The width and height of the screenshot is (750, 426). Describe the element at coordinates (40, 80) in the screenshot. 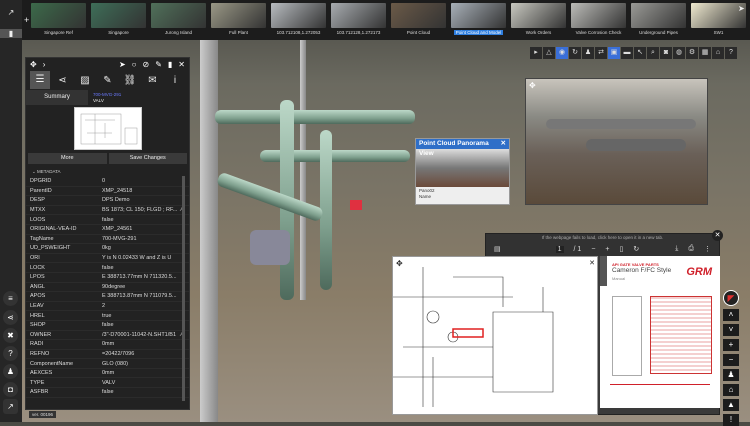

I see `tab-list-icon: ☰` at that location.